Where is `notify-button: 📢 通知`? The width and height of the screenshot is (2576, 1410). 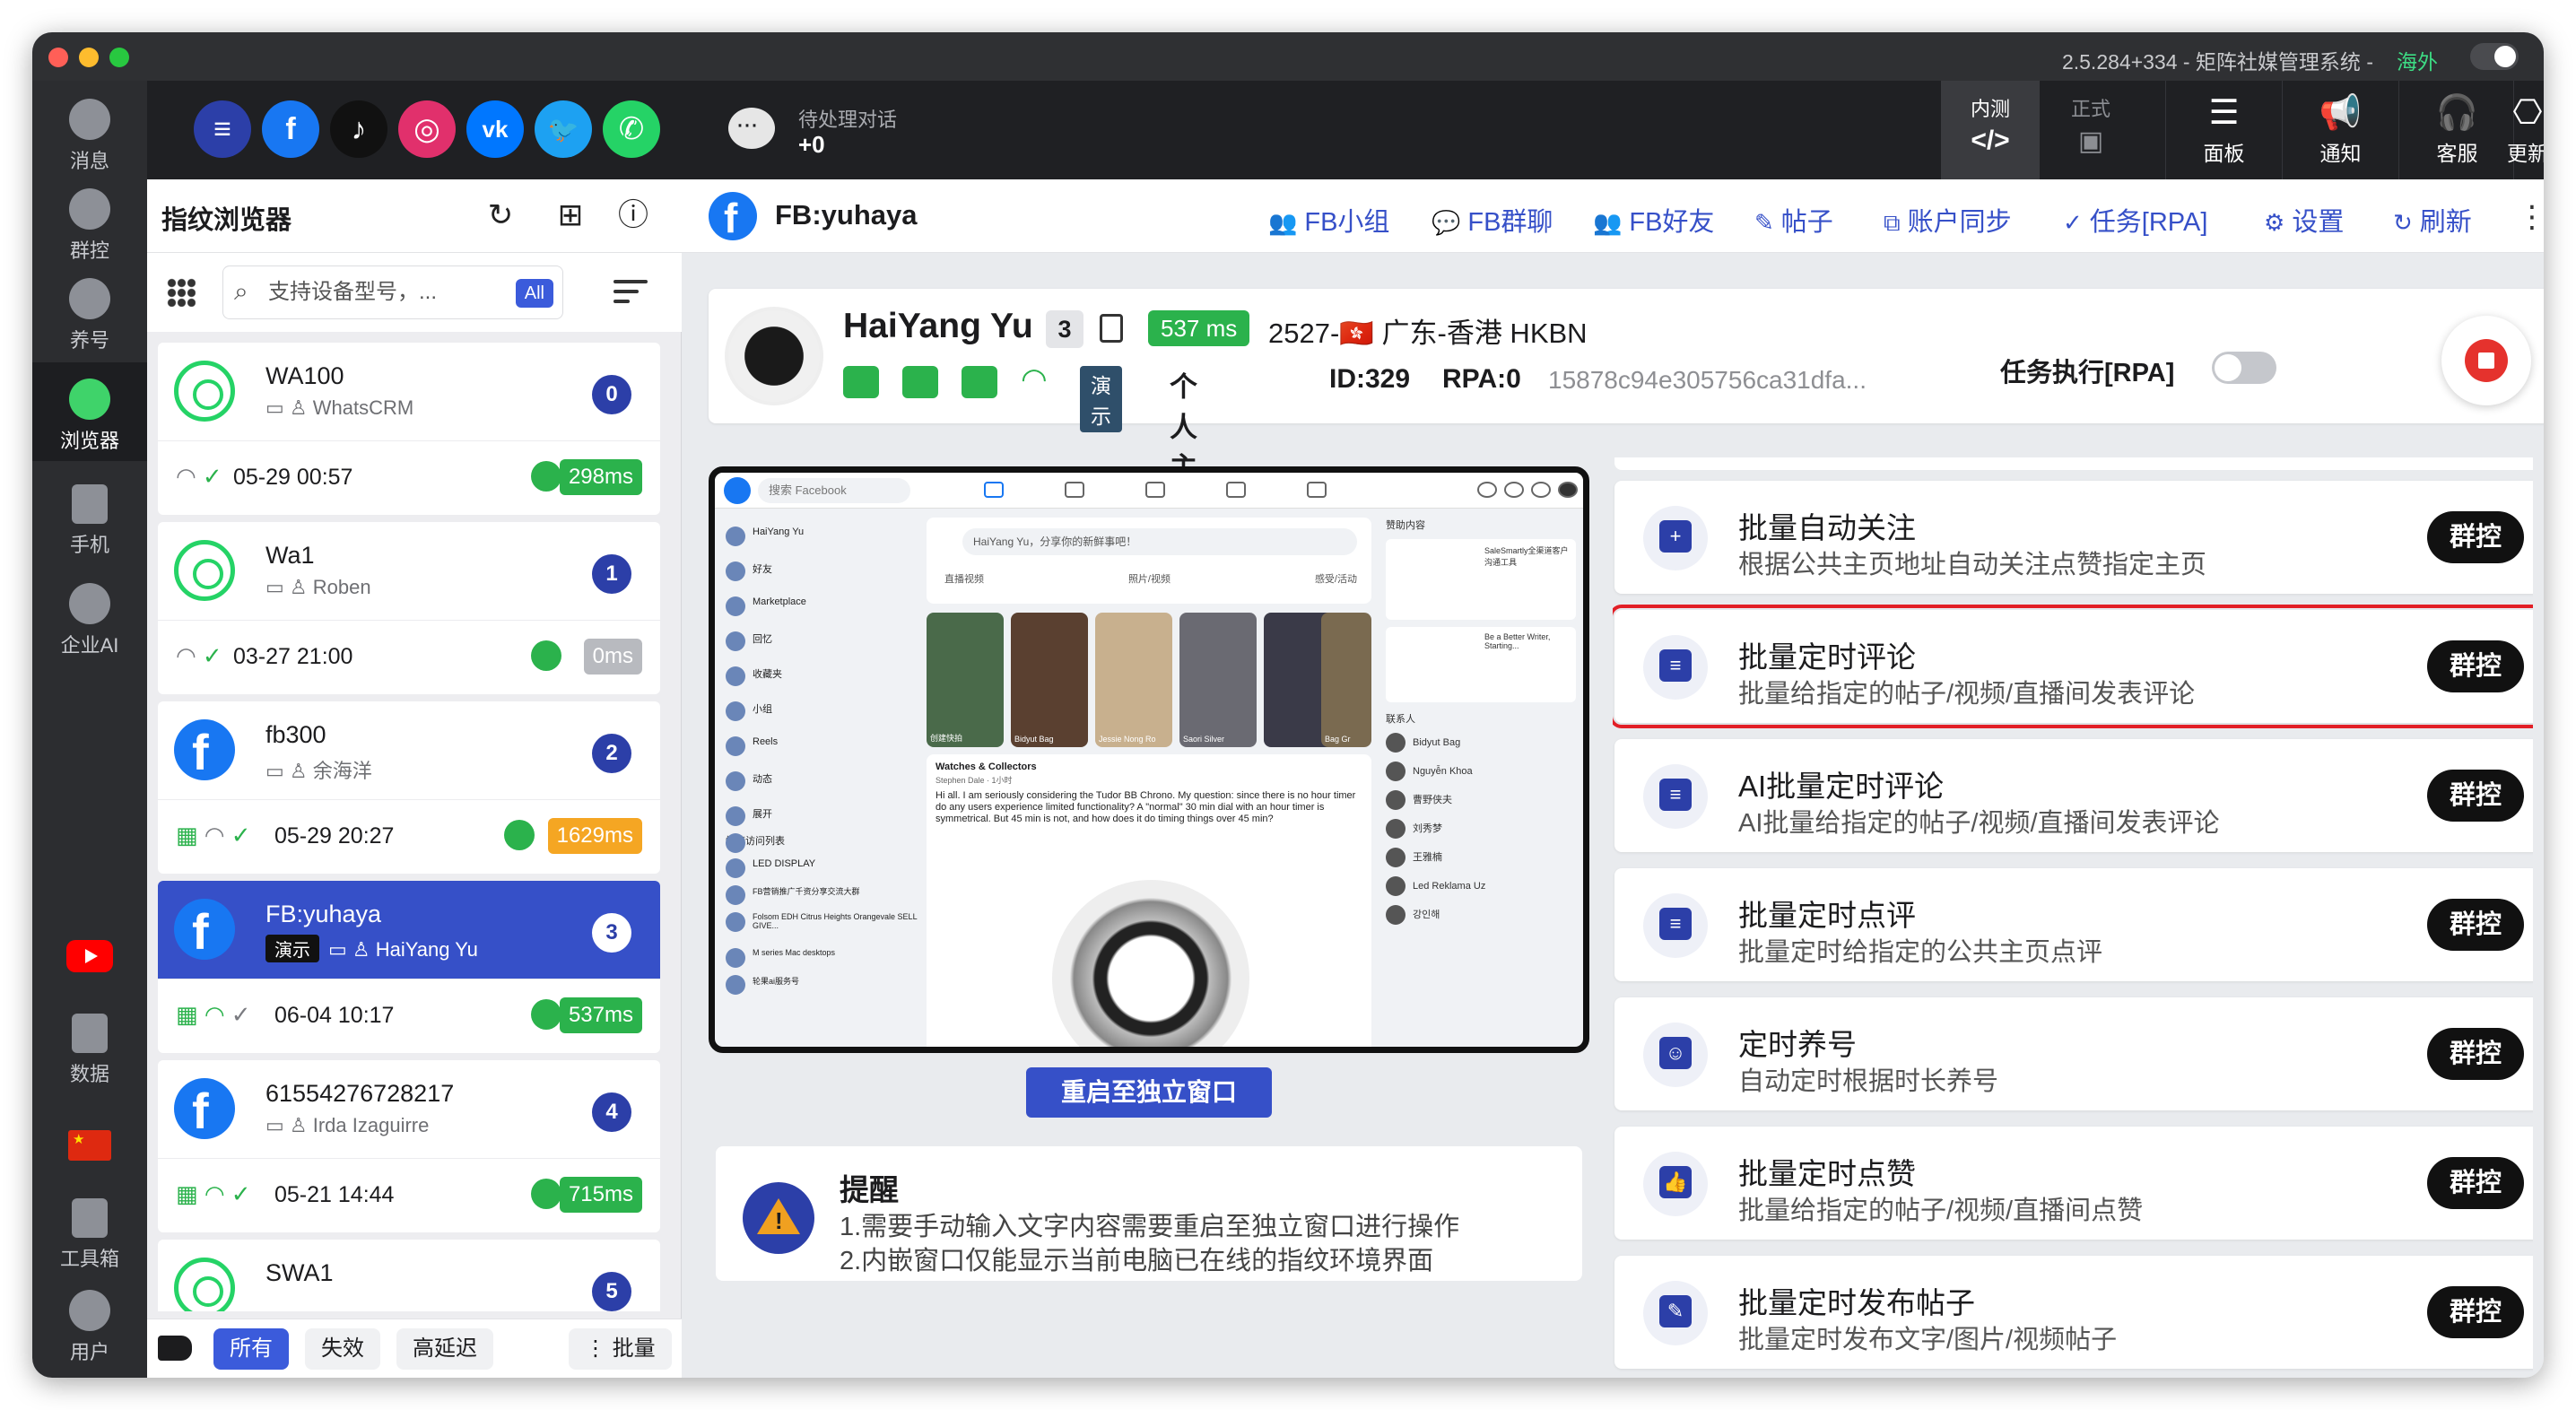 notify-button: 📢 通知 is located at coordinates (2340, 130).